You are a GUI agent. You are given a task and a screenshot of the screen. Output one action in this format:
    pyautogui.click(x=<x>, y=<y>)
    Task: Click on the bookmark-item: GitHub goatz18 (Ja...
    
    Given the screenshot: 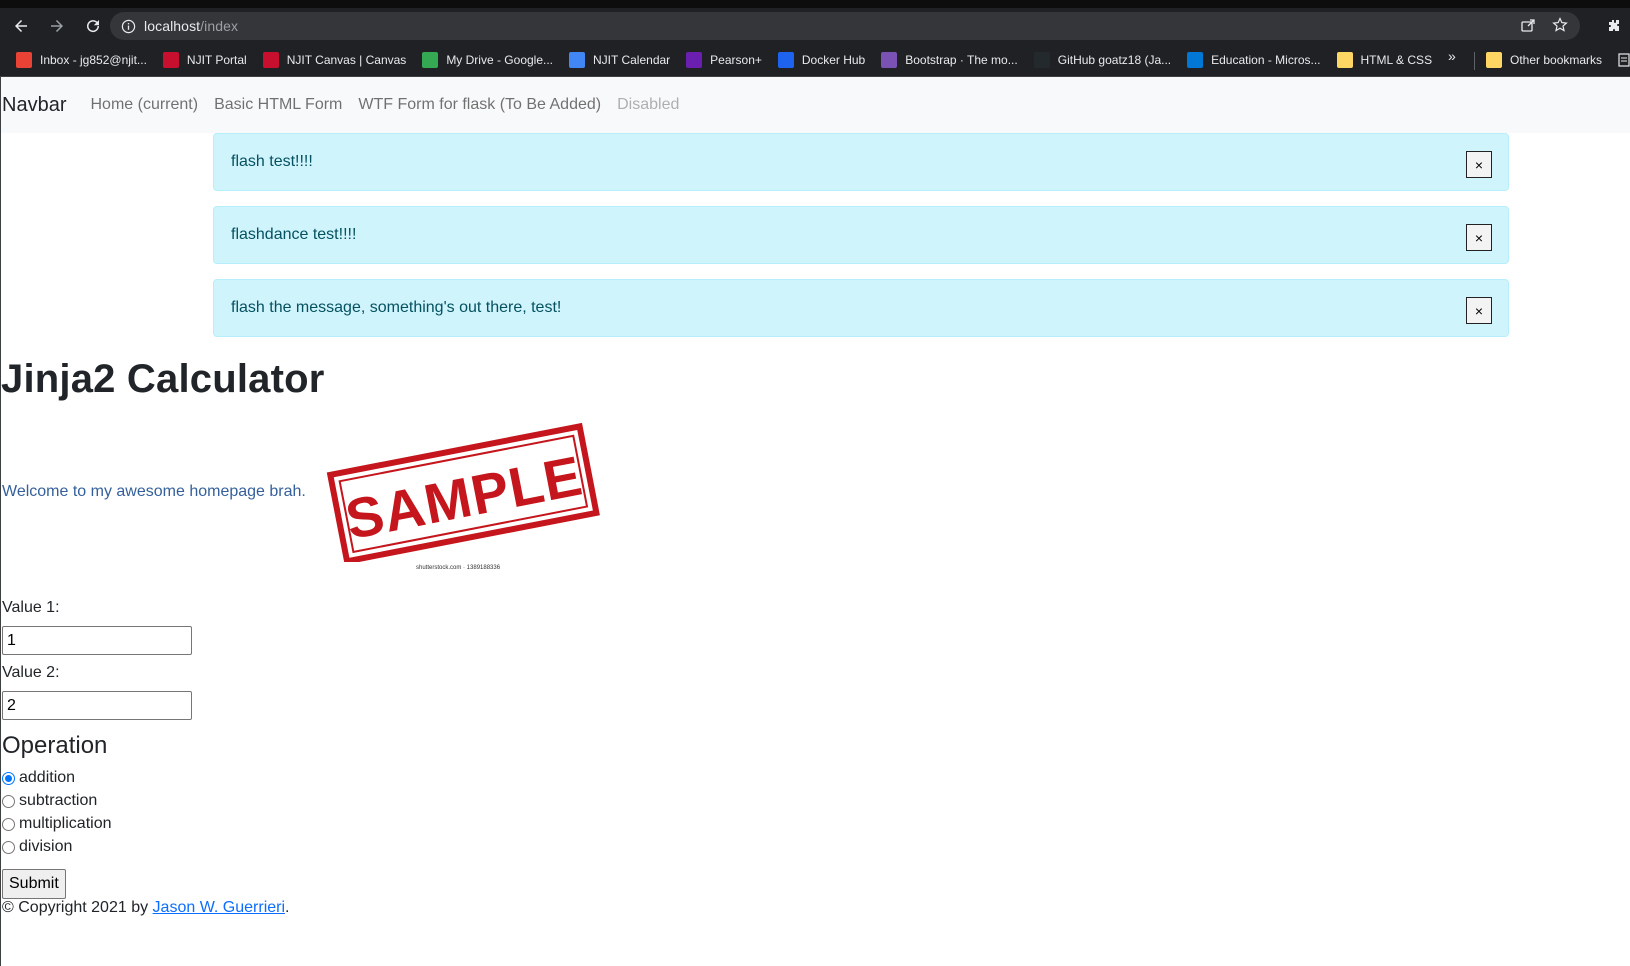 What is the action you would take?
    pyautogui.click(x=1102, y=60)
    